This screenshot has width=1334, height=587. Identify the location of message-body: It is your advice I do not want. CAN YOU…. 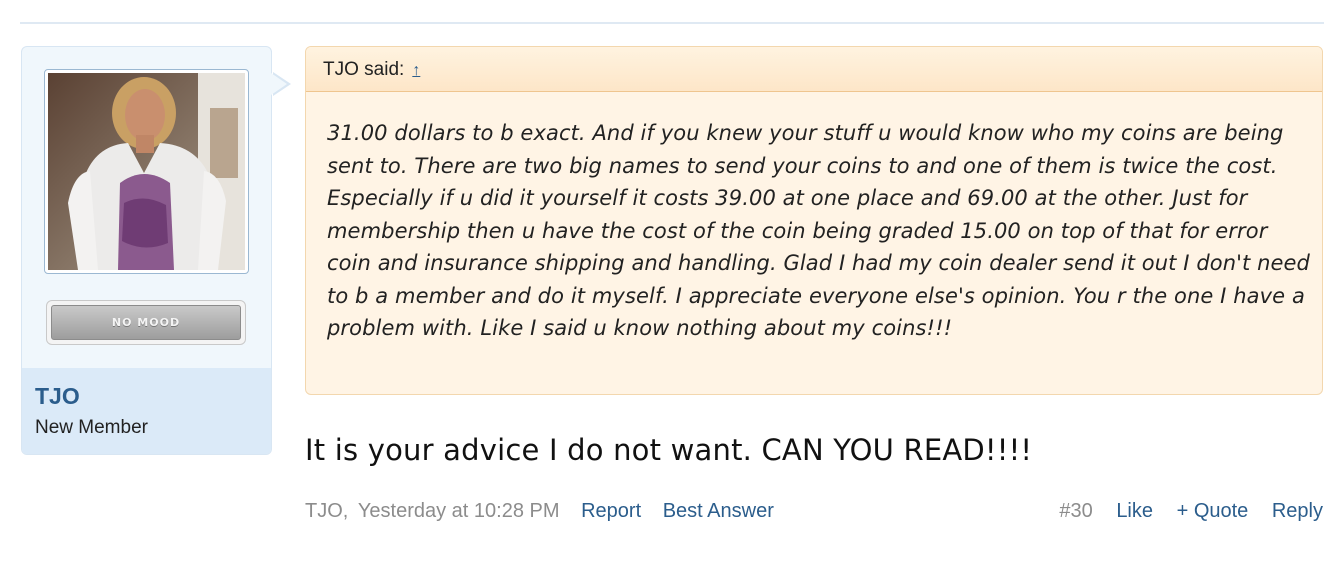
(669, 450).